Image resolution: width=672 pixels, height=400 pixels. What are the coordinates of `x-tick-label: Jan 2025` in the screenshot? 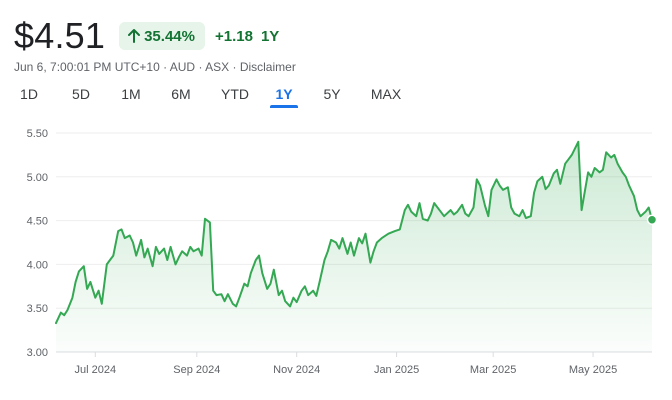 It's located at (396, 370).